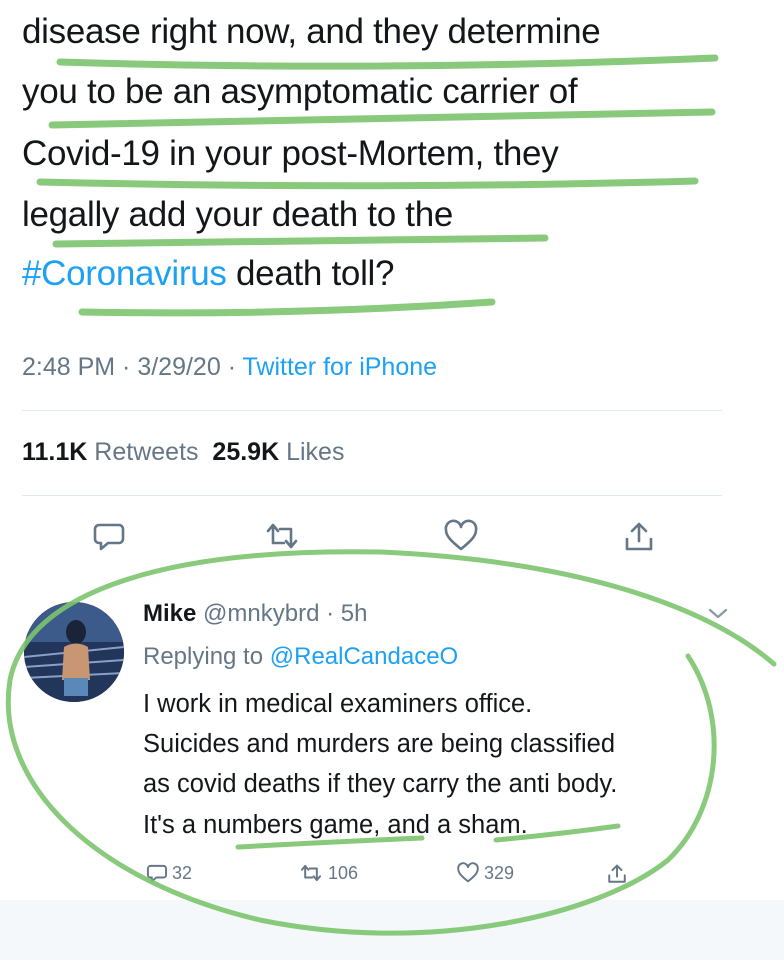 Image resolution: width=784 pixels, height=960 pixels. I want to click on tweet-time: 2:48 PM, so click(68, 367).